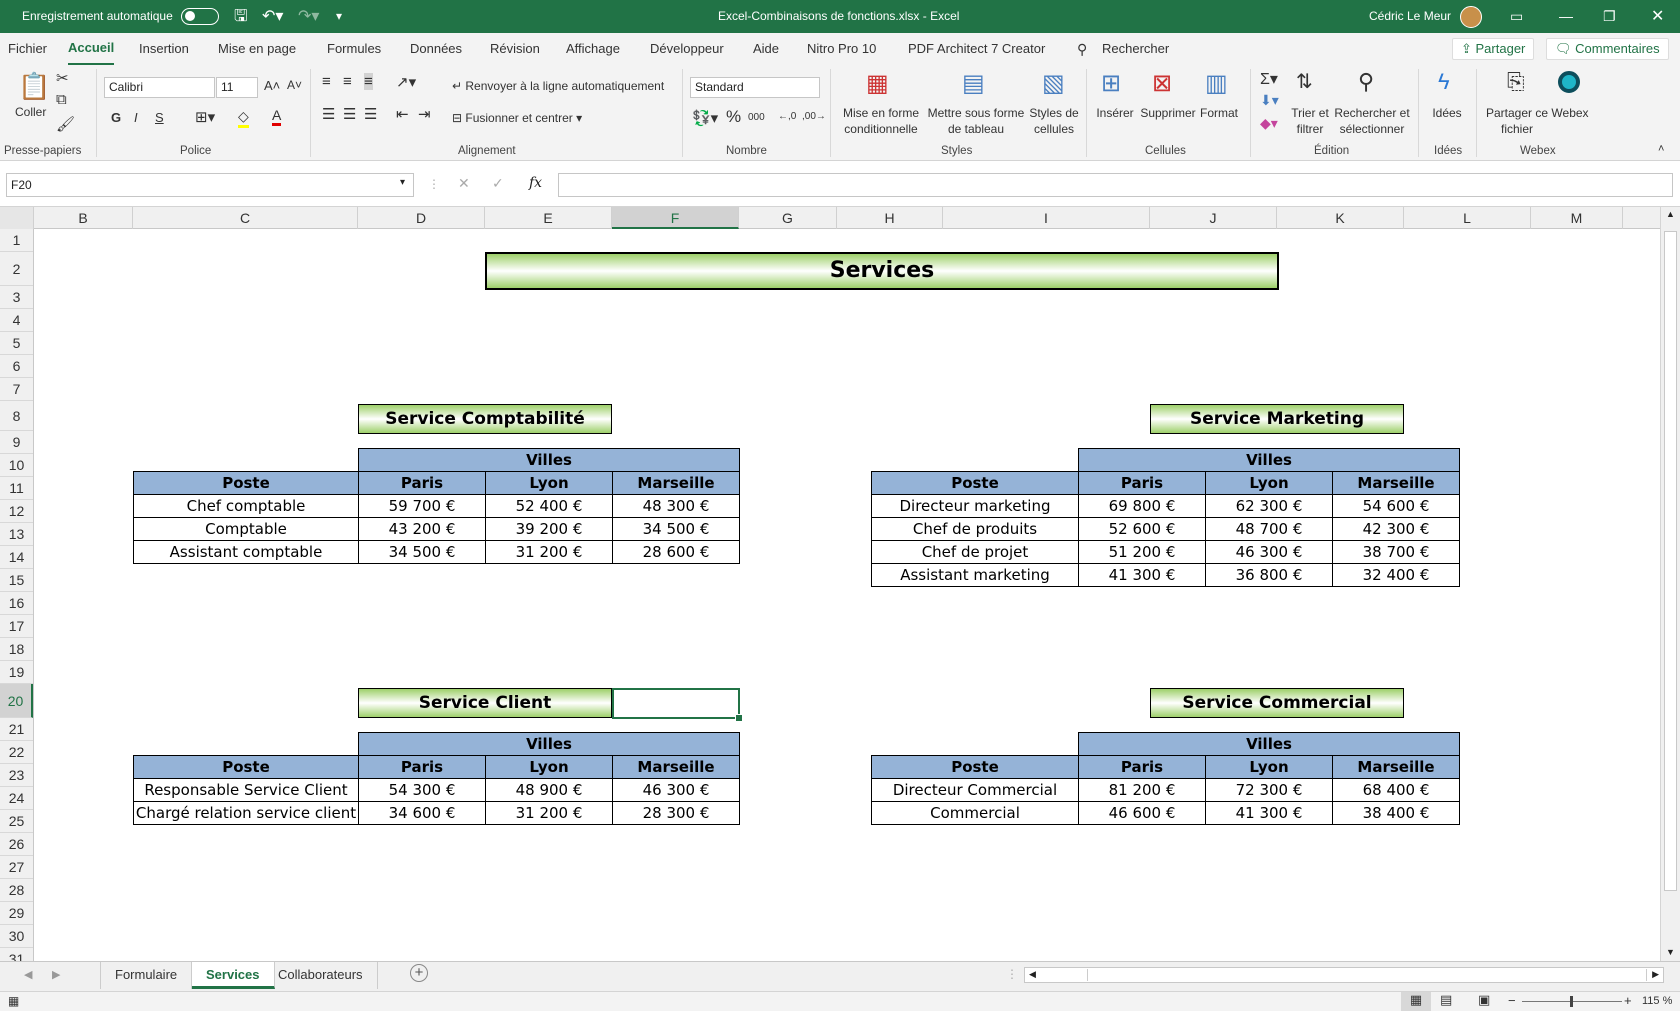 This screenshot has height=1011, width=1680. I want to click on autosum-icon: Σ▾, so click(1269, 79).